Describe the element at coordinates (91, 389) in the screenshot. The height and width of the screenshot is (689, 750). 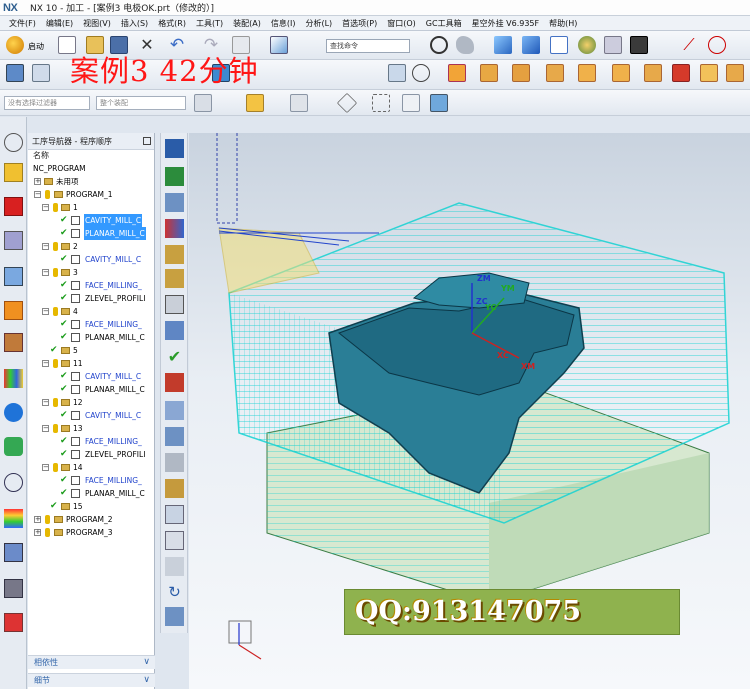
I see `tree-op-planar-11: ✔ PLANAR_MILL_C` at that location.